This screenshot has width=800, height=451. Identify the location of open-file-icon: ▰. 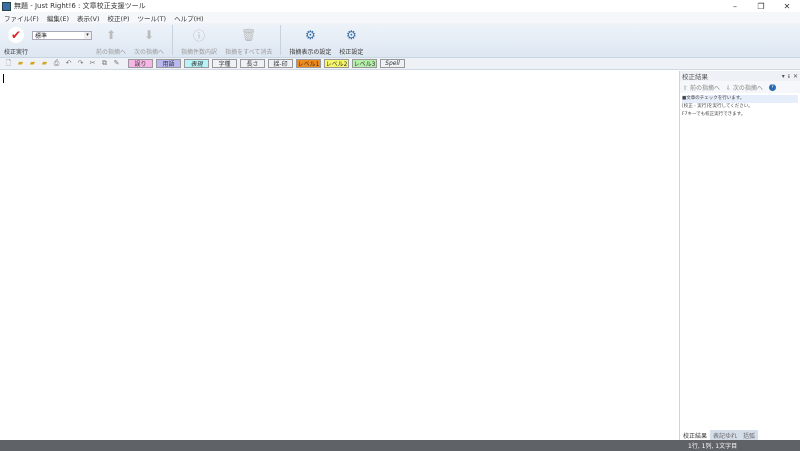
(20, 63).